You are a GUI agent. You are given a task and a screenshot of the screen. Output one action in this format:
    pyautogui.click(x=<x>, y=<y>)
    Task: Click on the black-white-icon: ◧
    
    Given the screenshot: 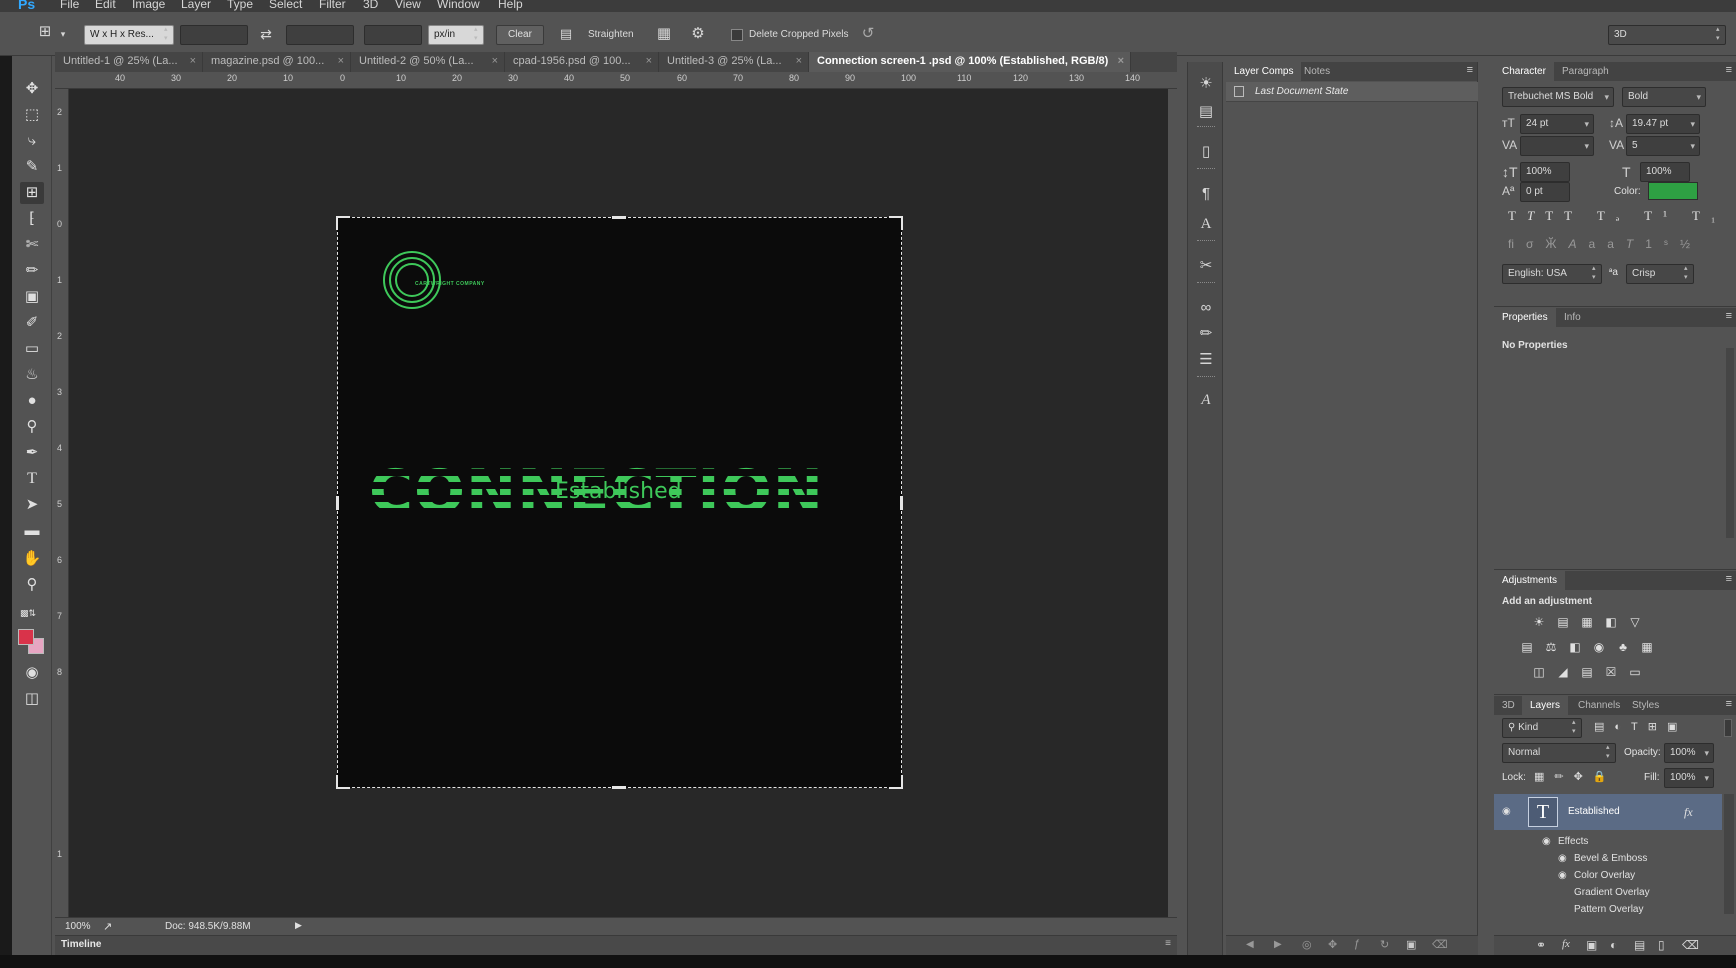 What is the action you would take?
    pyautogui.click(x=1575, y=647)
    